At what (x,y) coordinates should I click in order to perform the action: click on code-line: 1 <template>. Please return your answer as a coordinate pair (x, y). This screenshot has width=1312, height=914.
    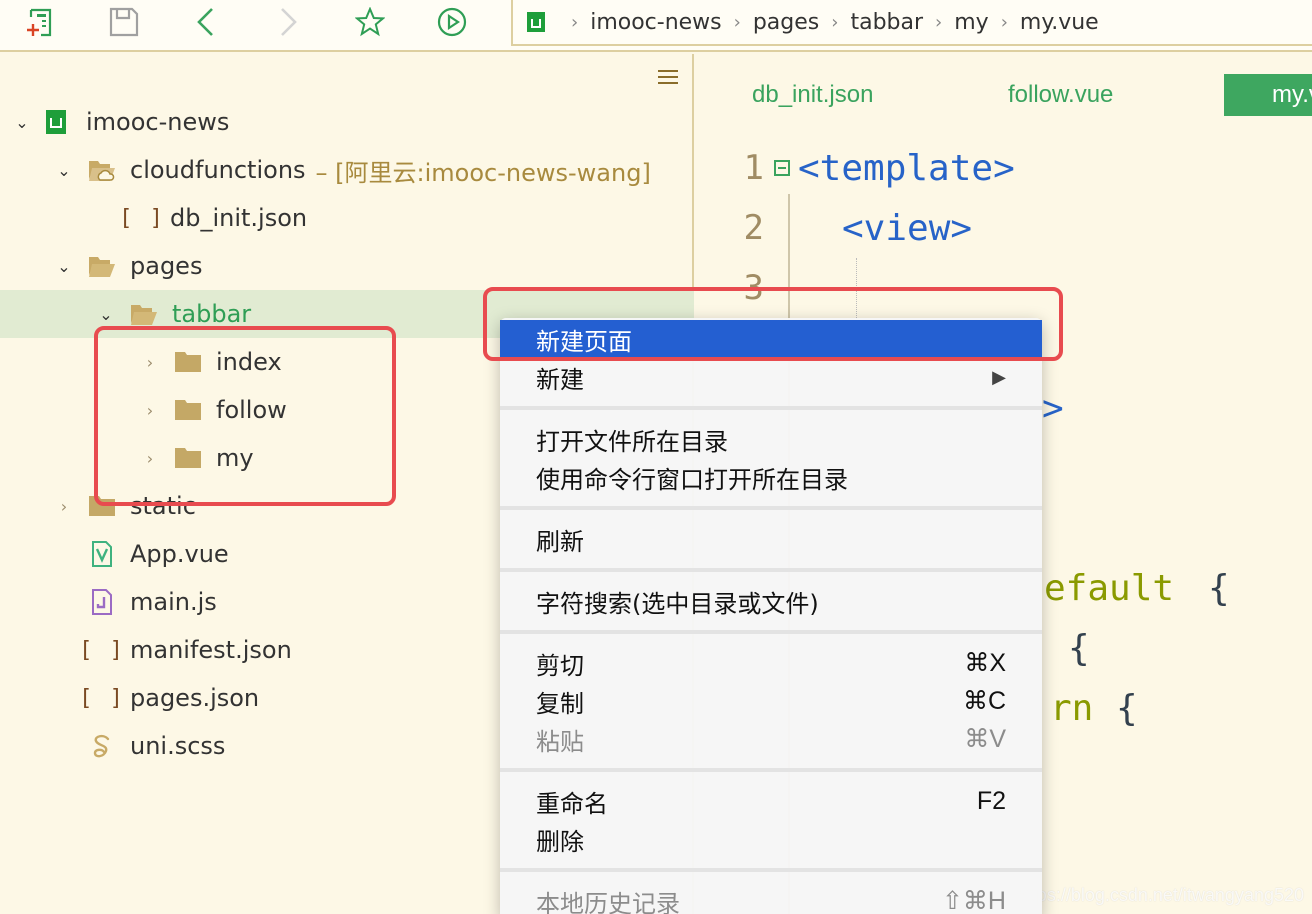
    Looking at the image, I should click on (1004, 168).